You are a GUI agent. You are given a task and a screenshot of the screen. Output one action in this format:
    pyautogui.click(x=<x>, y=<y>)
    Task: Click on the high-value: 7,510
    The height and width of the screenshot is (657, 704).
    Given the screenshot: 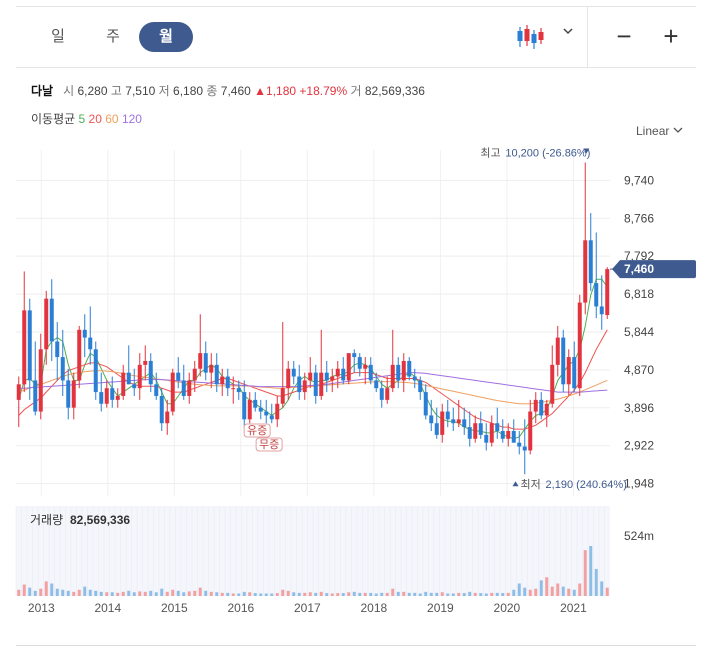 What is the action you would take?
    pyautogui.click(x=140, y=91)
    